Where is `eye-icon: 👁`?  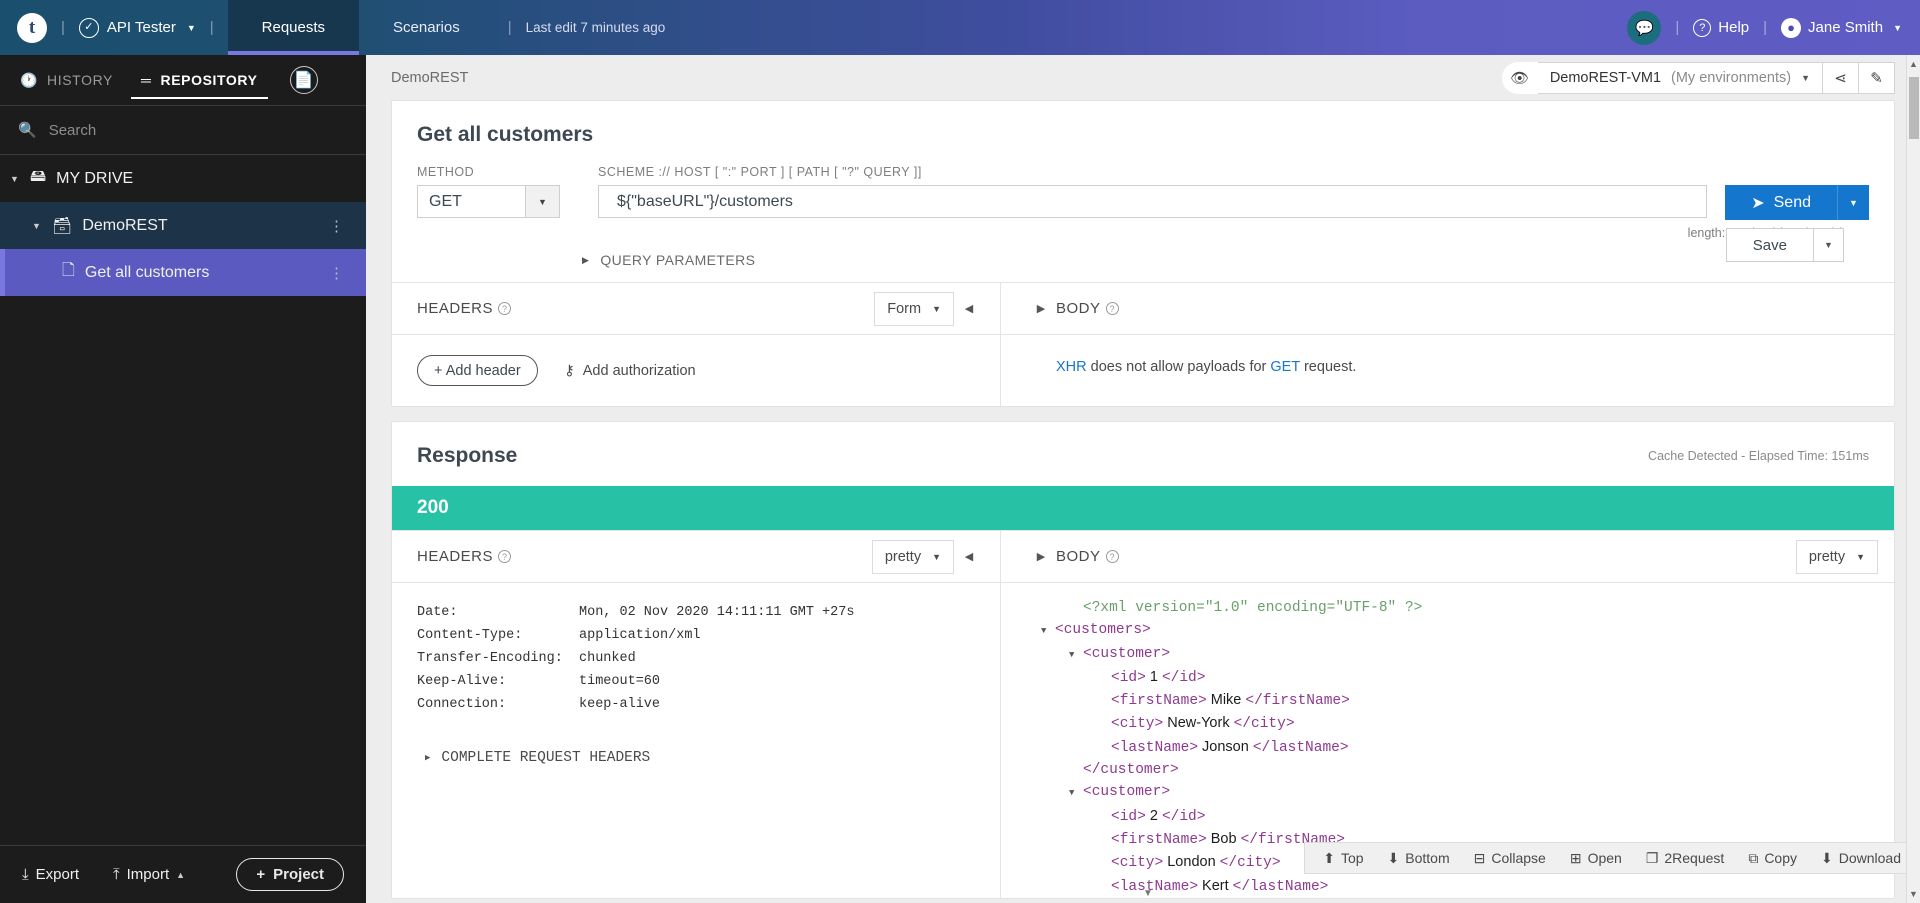
eye-icon: 👁 is located at coordinates (1519, 77).